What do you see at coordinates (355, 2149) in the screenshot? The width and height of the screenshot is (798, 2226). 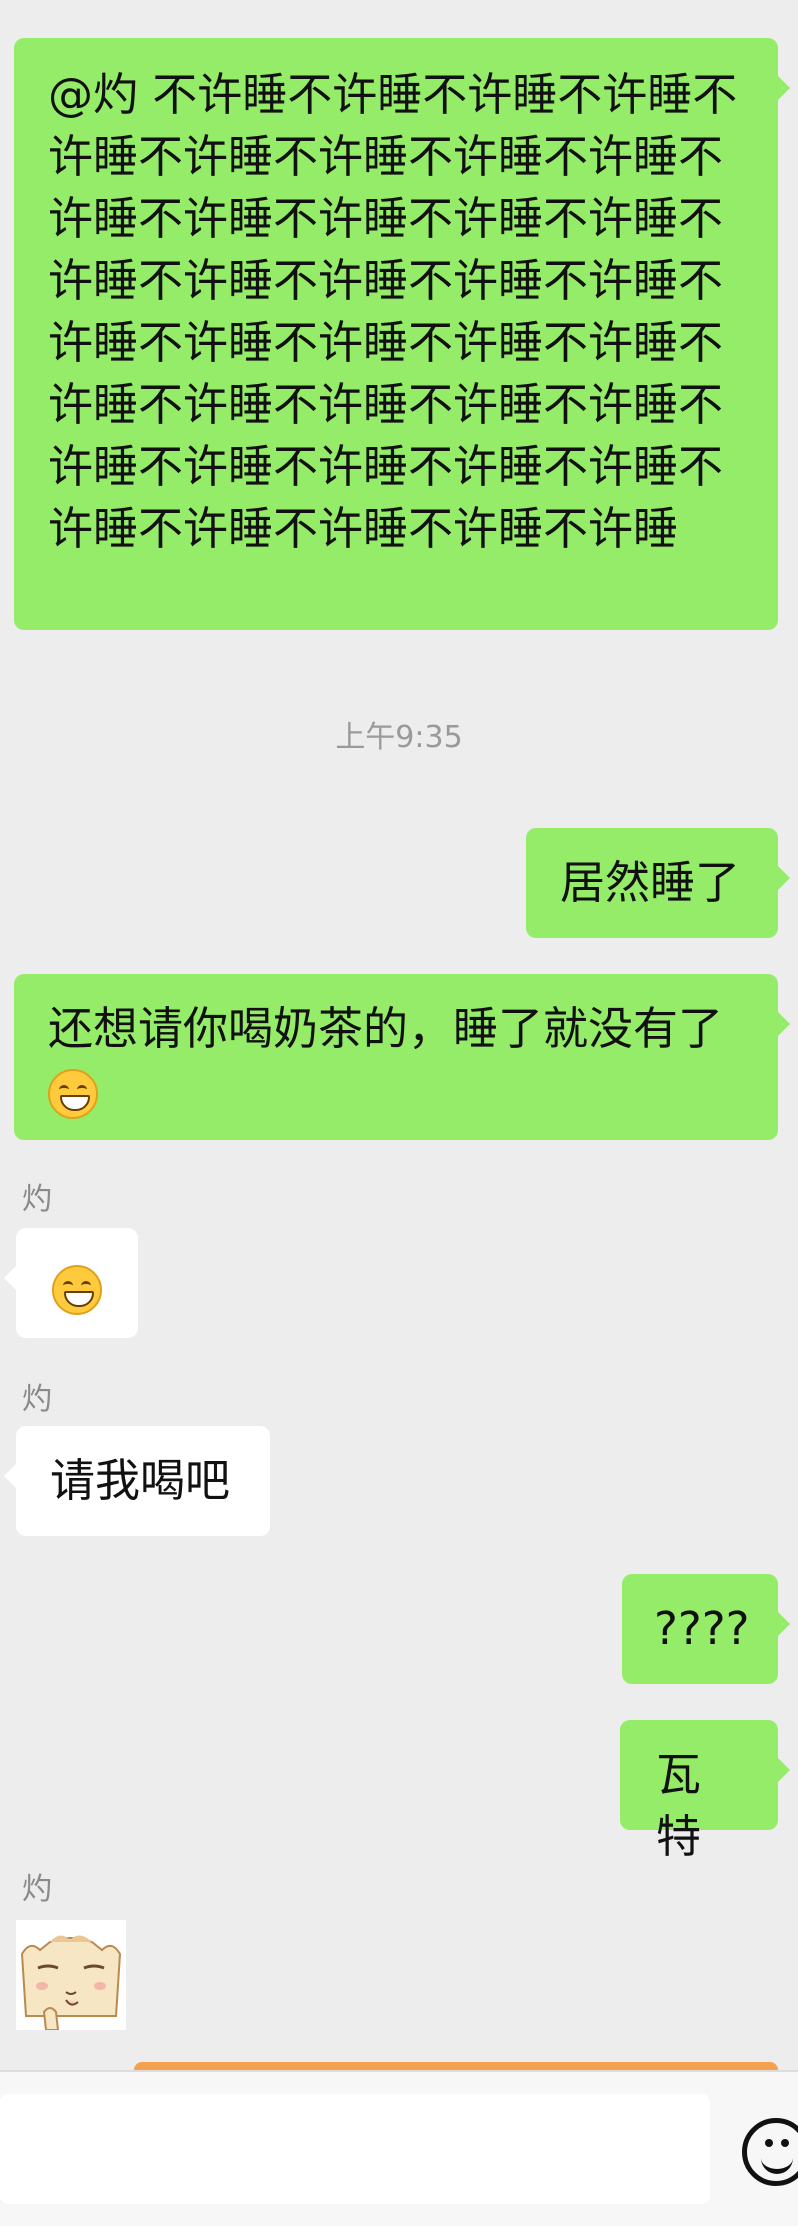 I see `message-input` at bounding box center [355, 2149].